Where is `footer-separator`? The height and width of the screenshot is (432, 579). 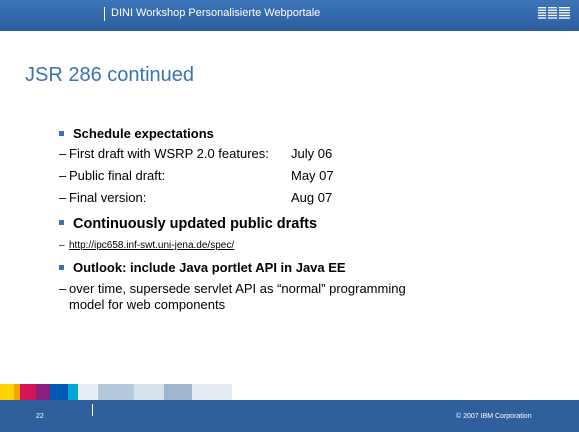
footer-separator is located at coordinates (92, 410).